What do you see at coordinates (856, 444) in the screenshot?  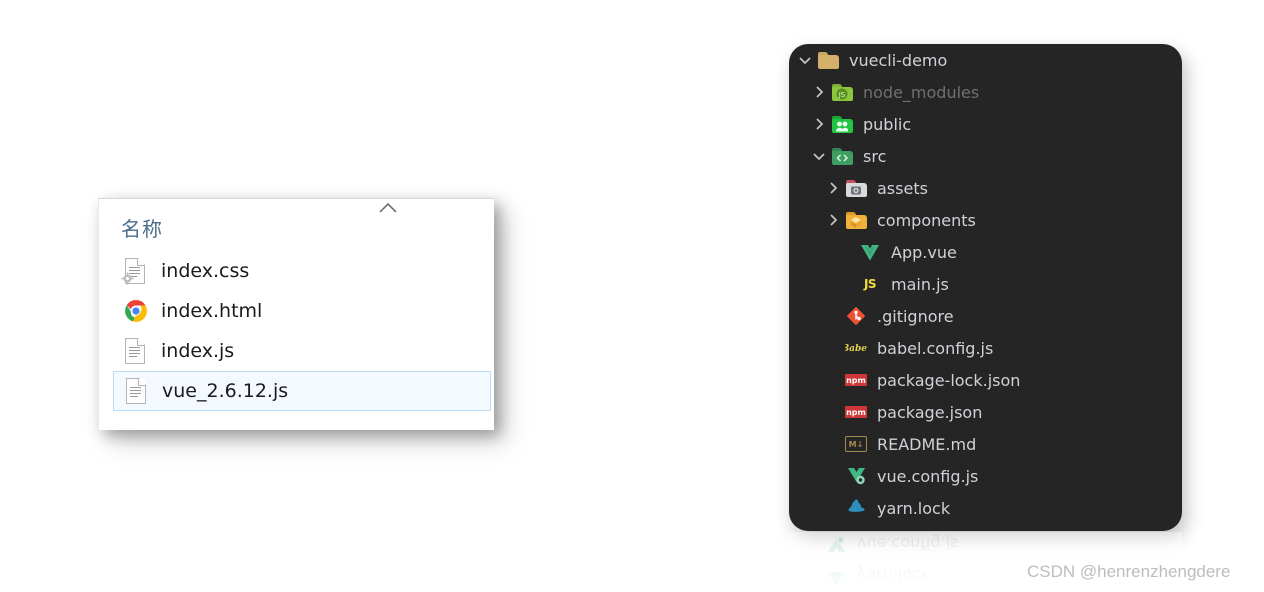 I see `markdown-icon: M↓` at bounding box center [856, 444].